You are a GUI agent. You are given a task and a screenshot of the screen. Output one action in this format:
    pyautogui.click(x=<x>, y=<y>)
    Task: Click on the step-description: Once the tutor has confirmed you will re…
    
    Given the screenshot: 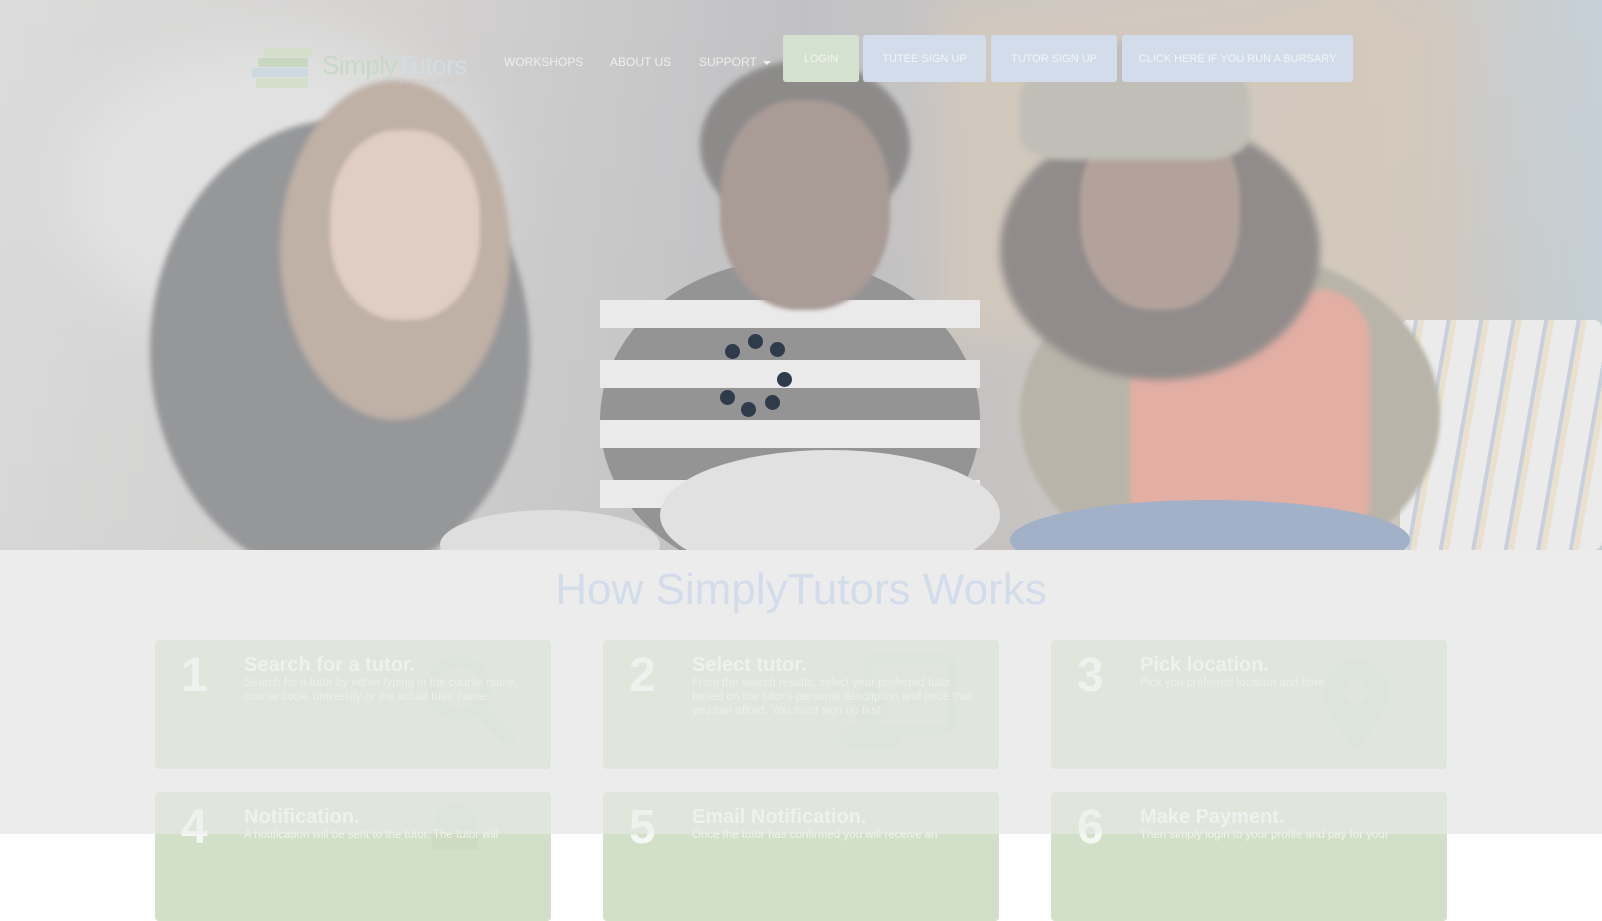 What is the action you would take?
    pyautogui.click(x=815, y=835)
    